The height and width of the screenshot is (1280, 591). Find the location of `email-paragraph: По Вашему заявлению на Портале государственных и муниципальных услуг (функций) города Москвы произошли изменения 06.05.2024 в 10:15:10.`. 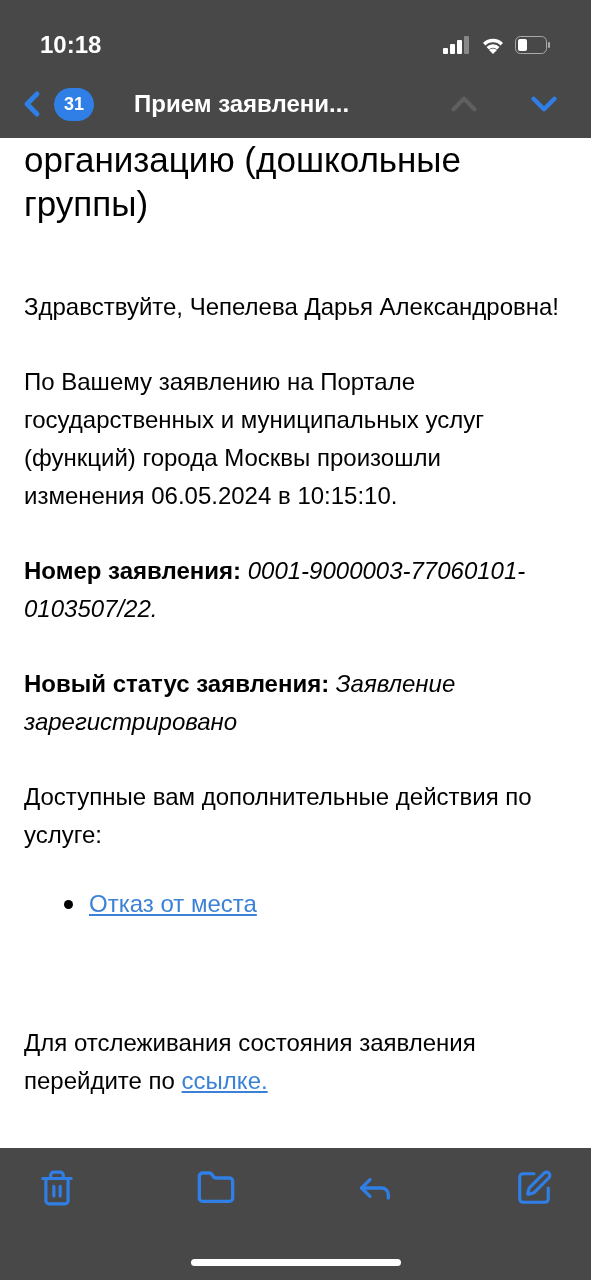

email-paragraph: По Вашему заявлению на Портале государственных и муниципальных услуг (функций) города Москвы произошли изменения 06.05.2024 в 10:15:10. is located at coordinates (254, 439).